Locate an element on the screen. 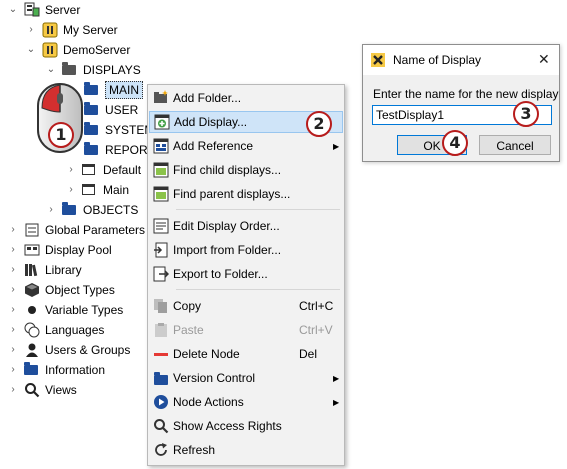  tree-node-my-server: › My Server is located at coordinates (72, 30).